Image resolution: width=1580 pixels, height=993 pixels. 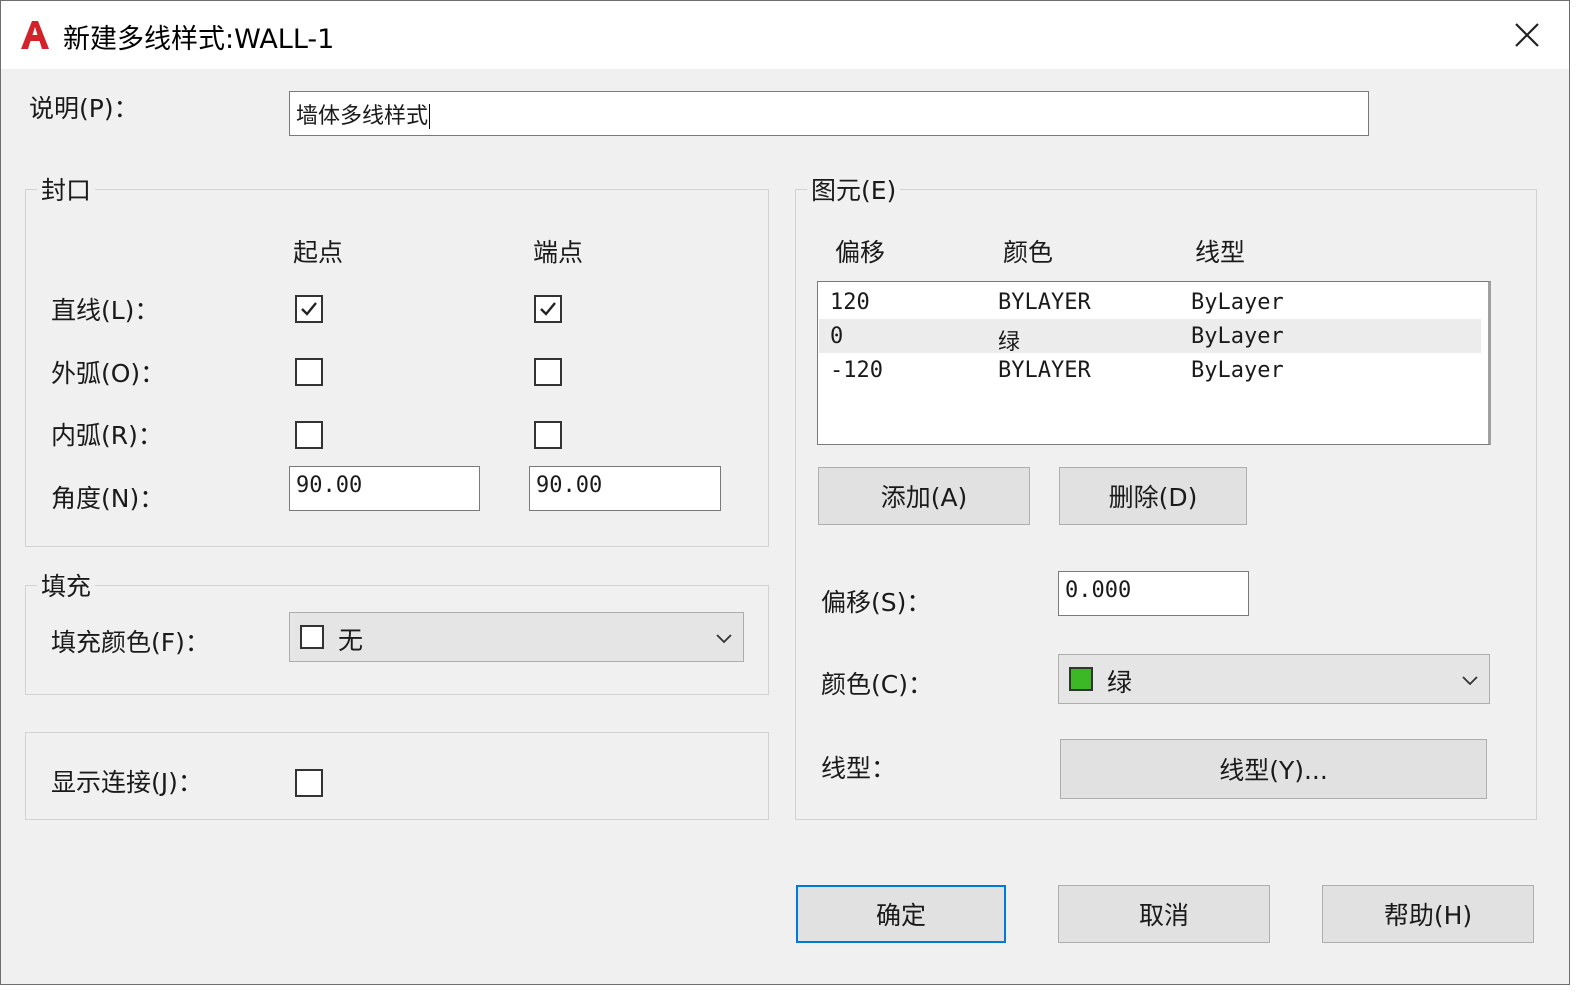 What do you see at coordinates (548, 372) in the screenshot?
I see `outer-arc-end-checkbox` at bounding box center [548, 372].